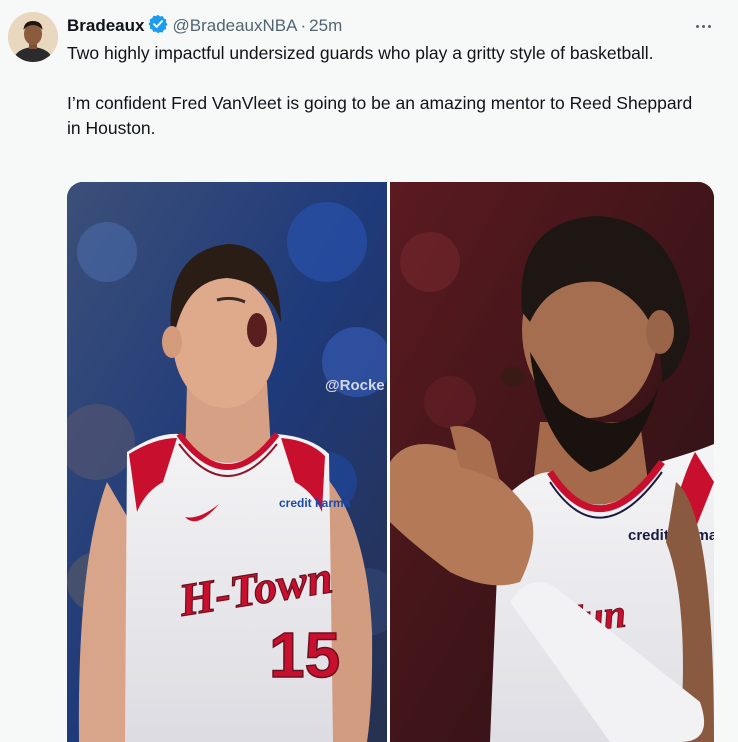  What do you see at coordinates (33, 37) in the screenshot?
I see `author-avatar` at bounding box center [33, 37].